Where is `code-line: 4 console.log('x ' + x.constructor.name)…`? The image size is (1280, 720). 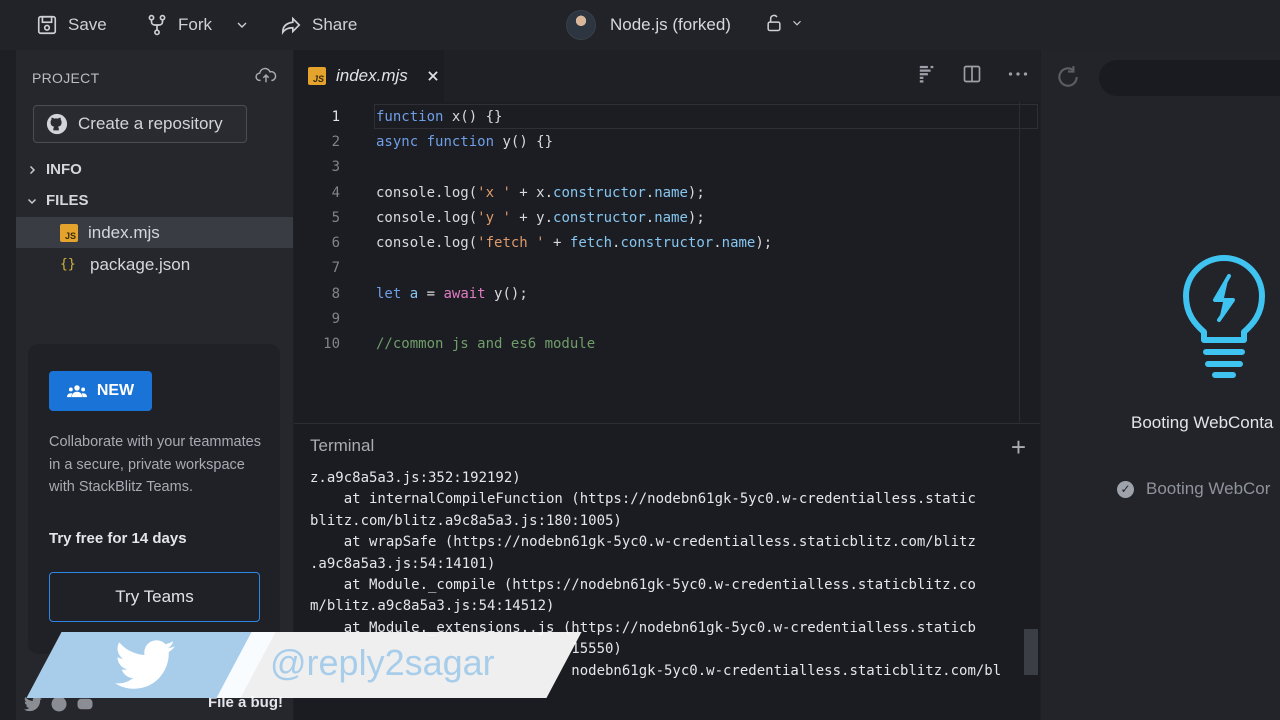 code-line: 4 console.log('x ' + x.constructor.name)… is located at coordinates (667, 192).